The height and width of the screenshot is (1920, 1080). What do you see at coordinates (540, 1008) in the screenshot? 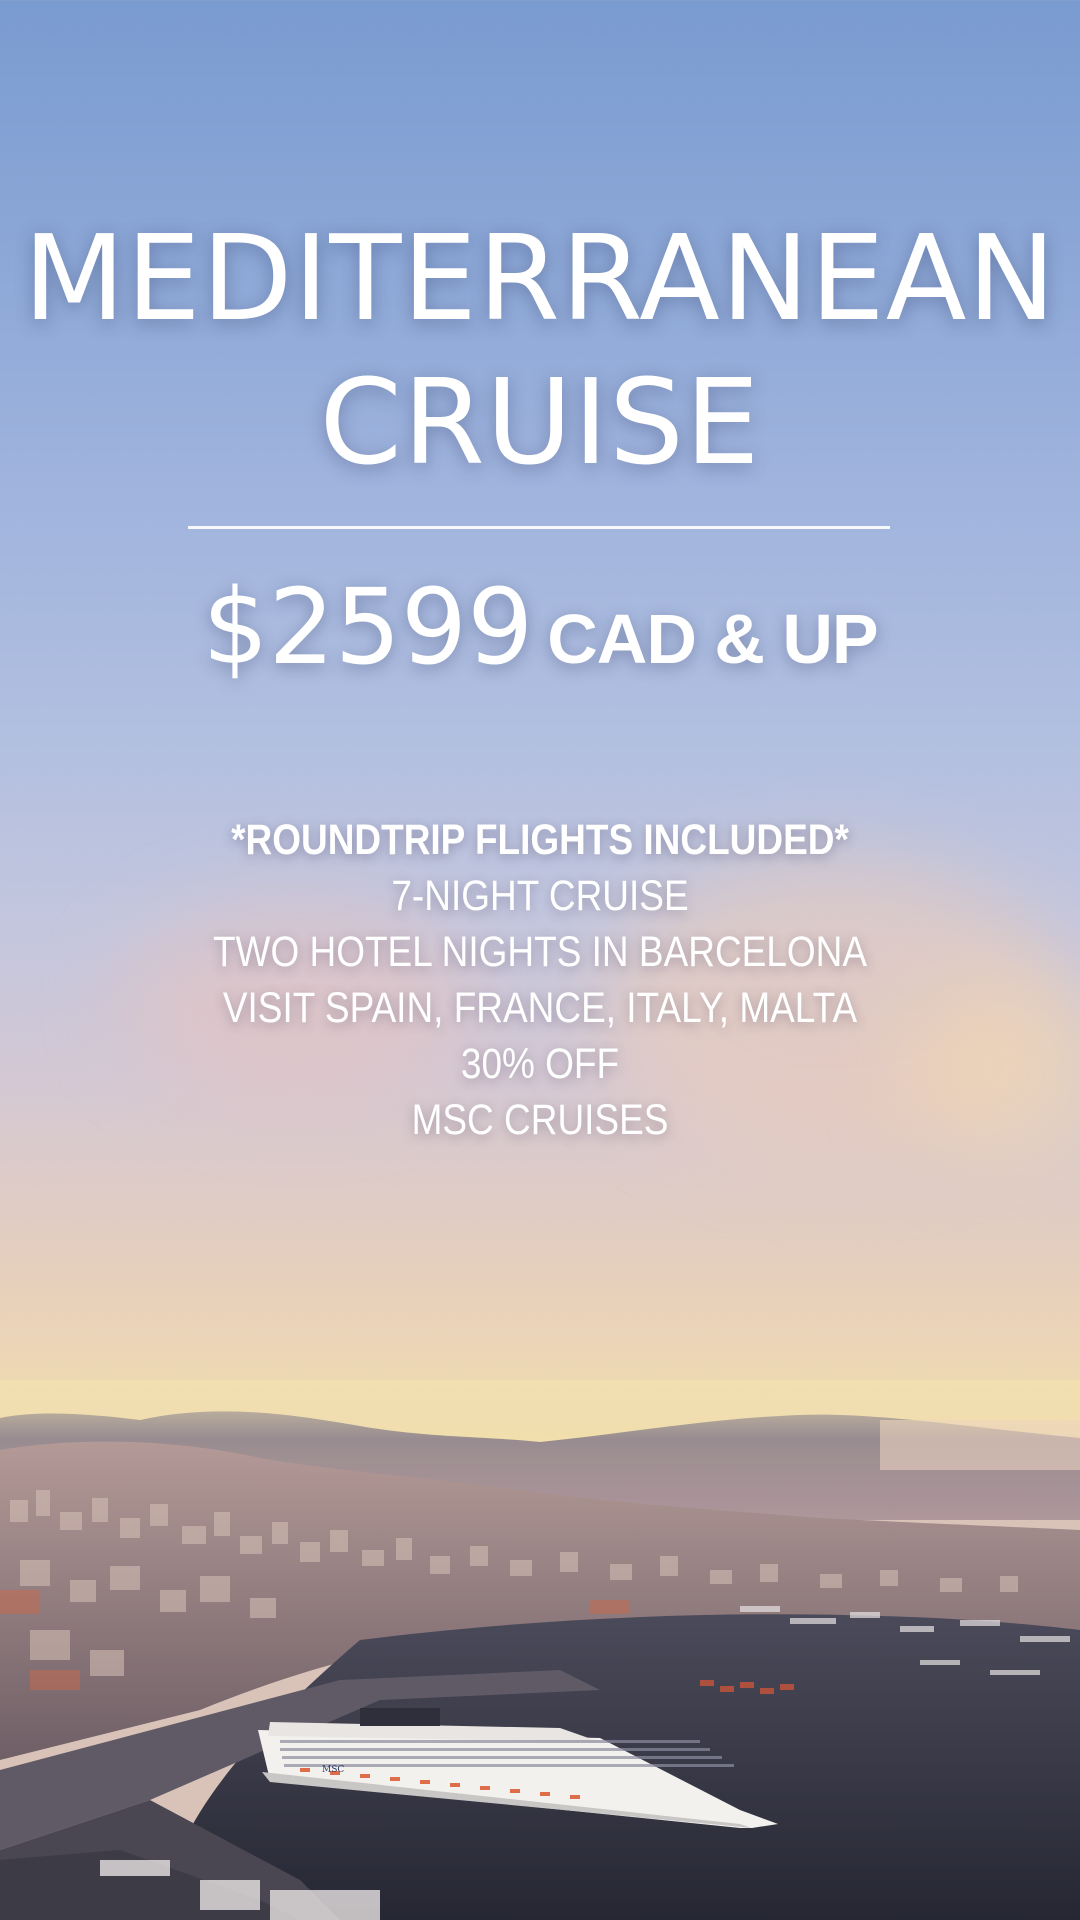
I see `feature-item: VISIT SPAIN, FRANCE, ITALY, MALTA` at bounding box center [540, 1008].